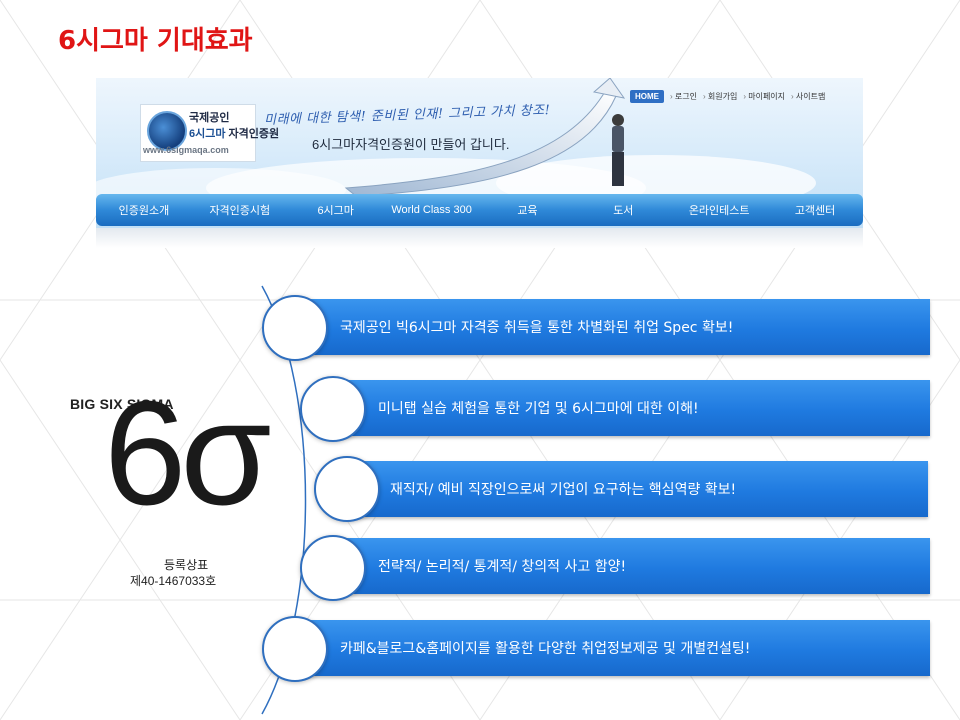 This screenshot has width=960, height=720. I want to click on nav-customer-center: 고객센터, so click(815, 210).